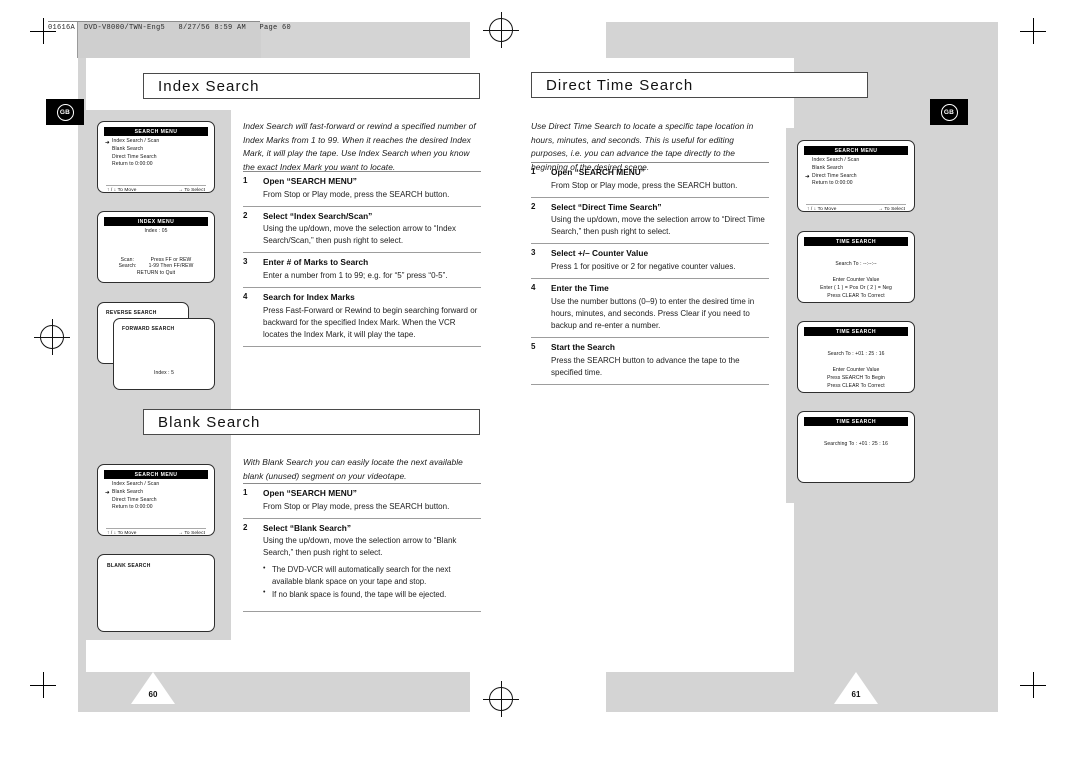  I want to click on osd-hint-line: RETURN to Quit, so click(856, 302).